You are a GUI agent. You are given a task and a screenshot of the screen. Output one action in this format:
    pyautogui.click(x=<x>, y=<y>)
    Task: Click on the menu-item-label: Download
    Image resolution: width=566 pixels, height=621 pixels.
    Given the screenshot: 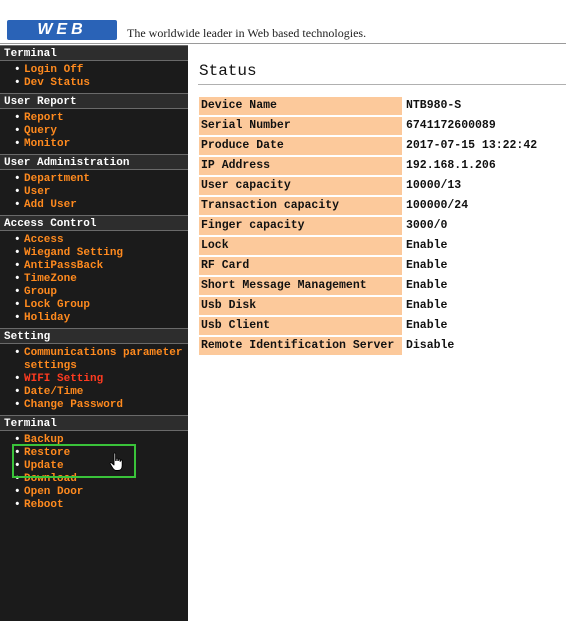 What is the action you would take?
    pyautogui.click(x=50, y=479)
    